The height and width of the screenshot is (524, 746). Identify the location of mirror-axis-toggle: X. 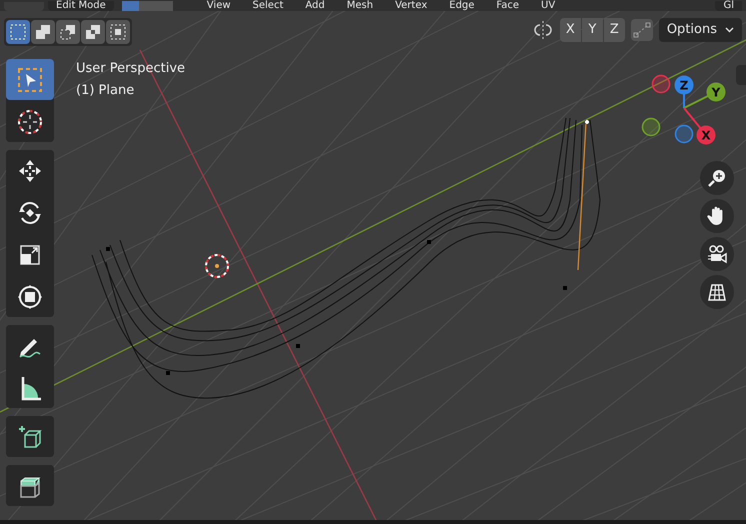
(570, 30).